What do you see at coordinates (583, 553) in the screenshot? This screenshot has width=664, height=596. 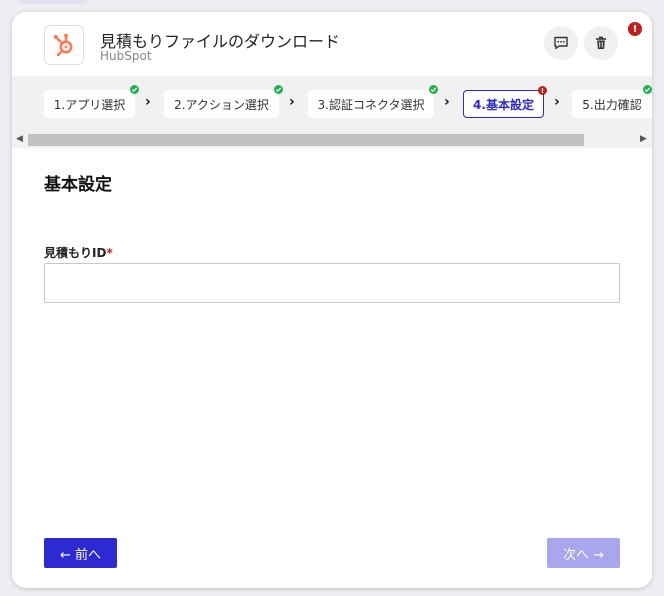 I see `next-button: 次へ →` at bounding box center [583, 553].